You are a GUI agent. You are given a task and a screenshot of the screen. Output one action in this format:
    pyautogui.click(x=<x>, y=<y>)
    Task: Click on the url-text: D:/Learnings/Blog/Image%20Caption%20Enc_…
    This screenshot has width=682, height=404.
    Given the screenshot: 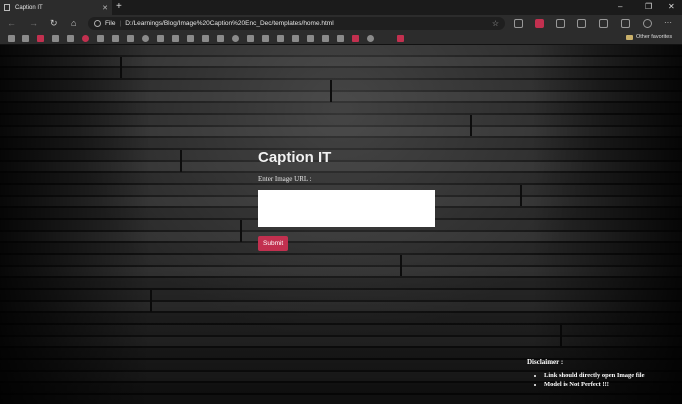 What is the action you would take?
    pyautogui.click(x=308, y=23)
    